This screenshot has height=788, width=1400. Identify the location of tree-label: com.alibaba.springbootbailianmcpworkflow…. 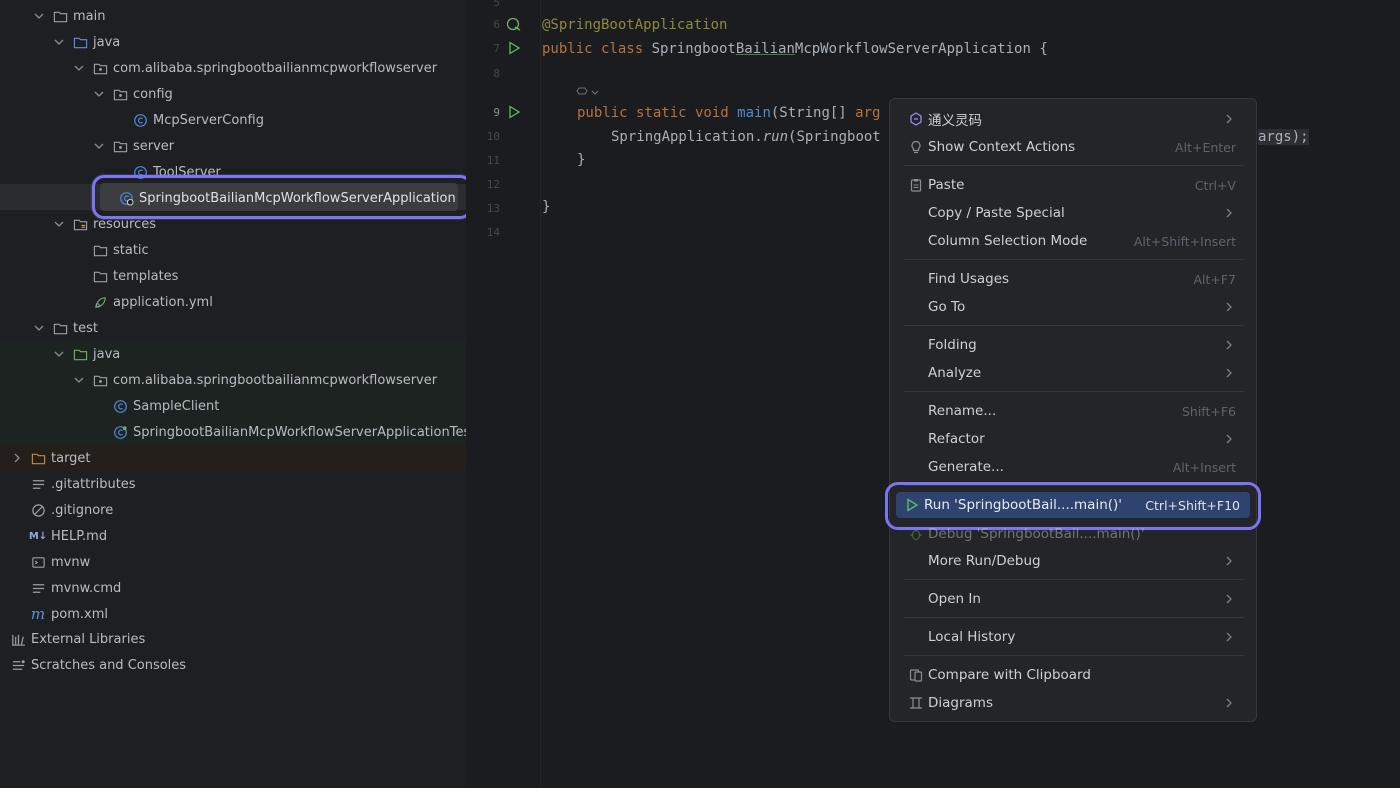
(275, 68).